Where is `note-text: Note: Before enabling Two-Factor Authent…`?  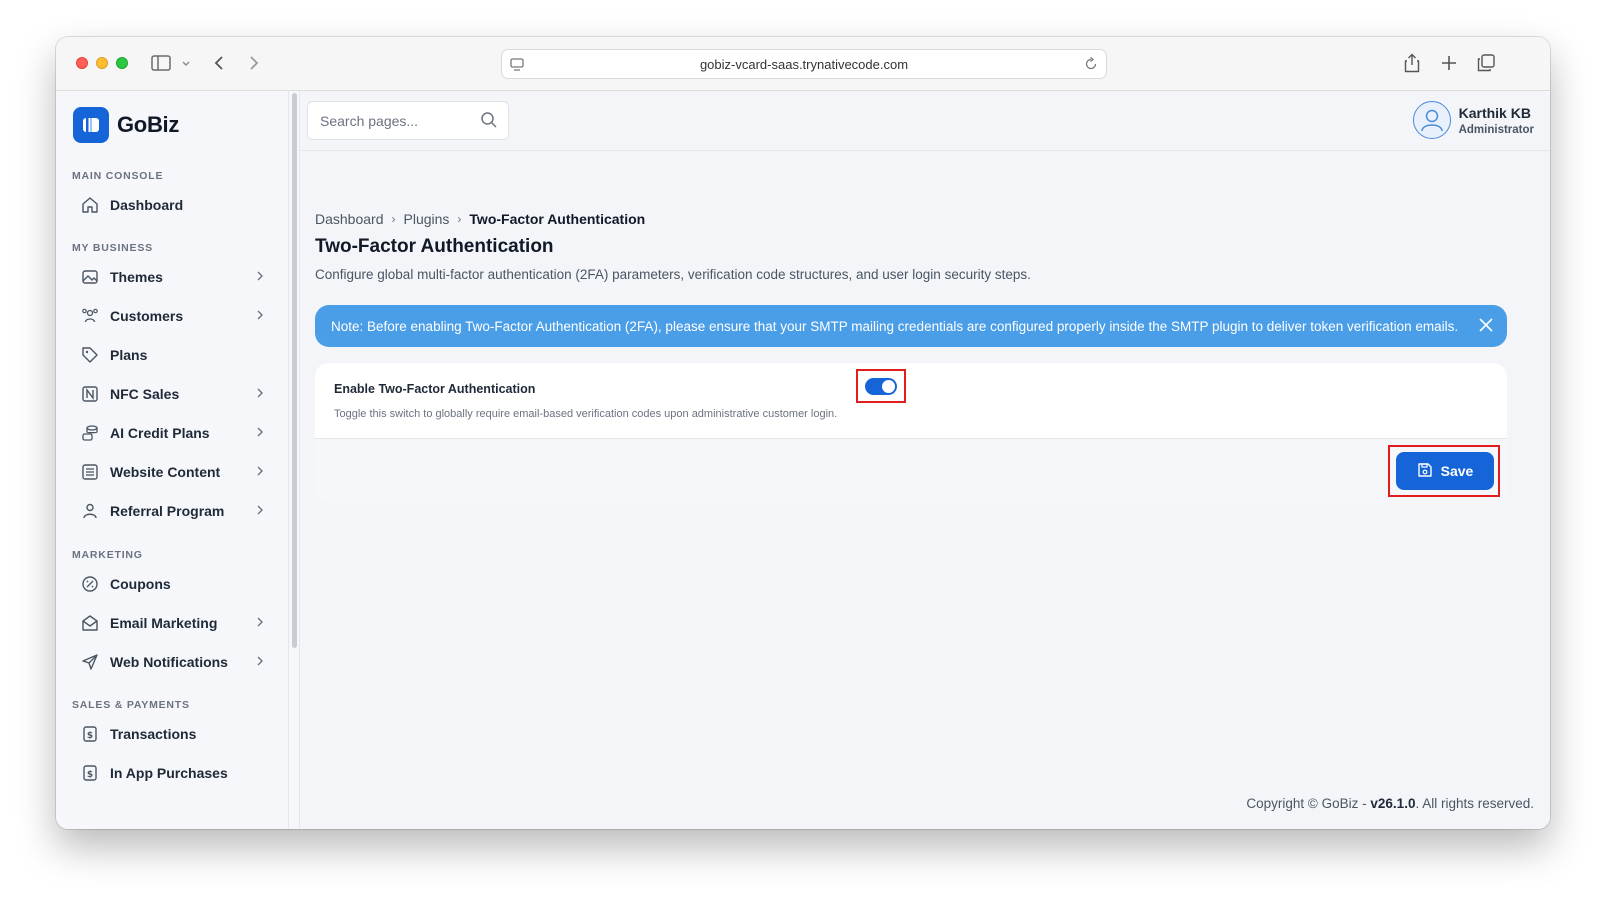 note-text: Note: Before enabling Two-Factor Authent… is located at coordinates (895, 326).